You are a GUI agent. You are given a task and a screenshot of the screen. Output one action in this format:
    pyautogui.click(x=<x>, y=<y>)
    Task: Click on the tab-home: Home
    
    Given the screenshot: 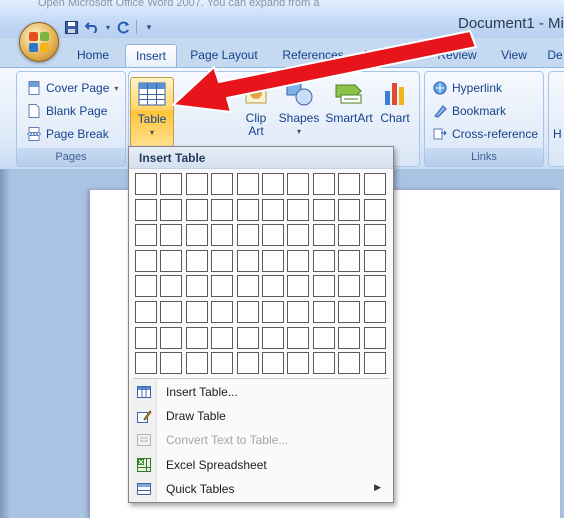 What is the action you would take?
    pyautogui.click(x=93, y=56)
    